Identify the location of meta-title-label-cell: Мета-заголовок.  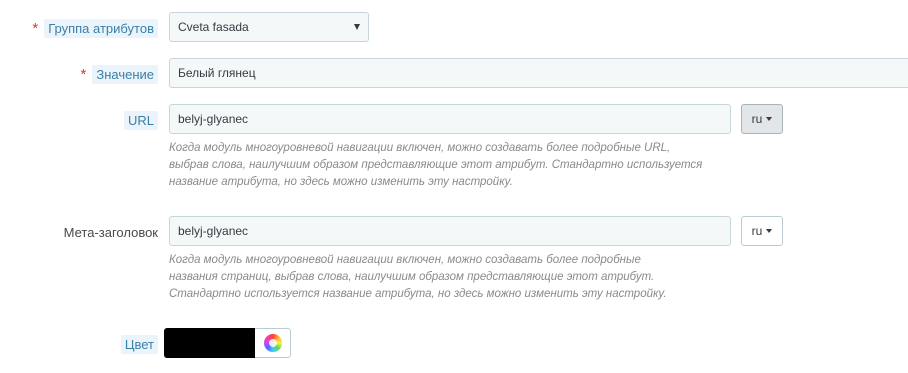
(111, 232).